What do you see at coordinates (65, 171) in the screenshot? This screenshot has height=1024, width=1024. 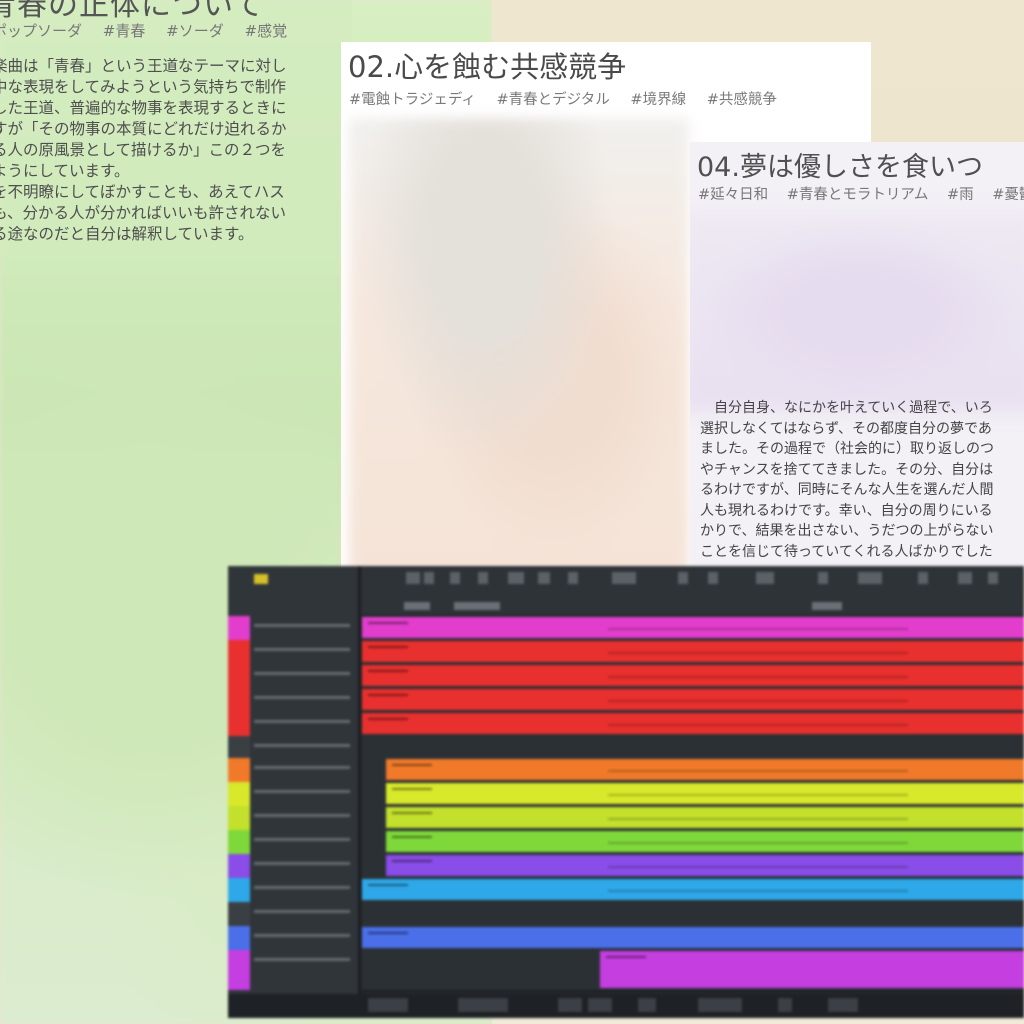 I see `body-line: ようにしています。` at bounding box center [65, 171].